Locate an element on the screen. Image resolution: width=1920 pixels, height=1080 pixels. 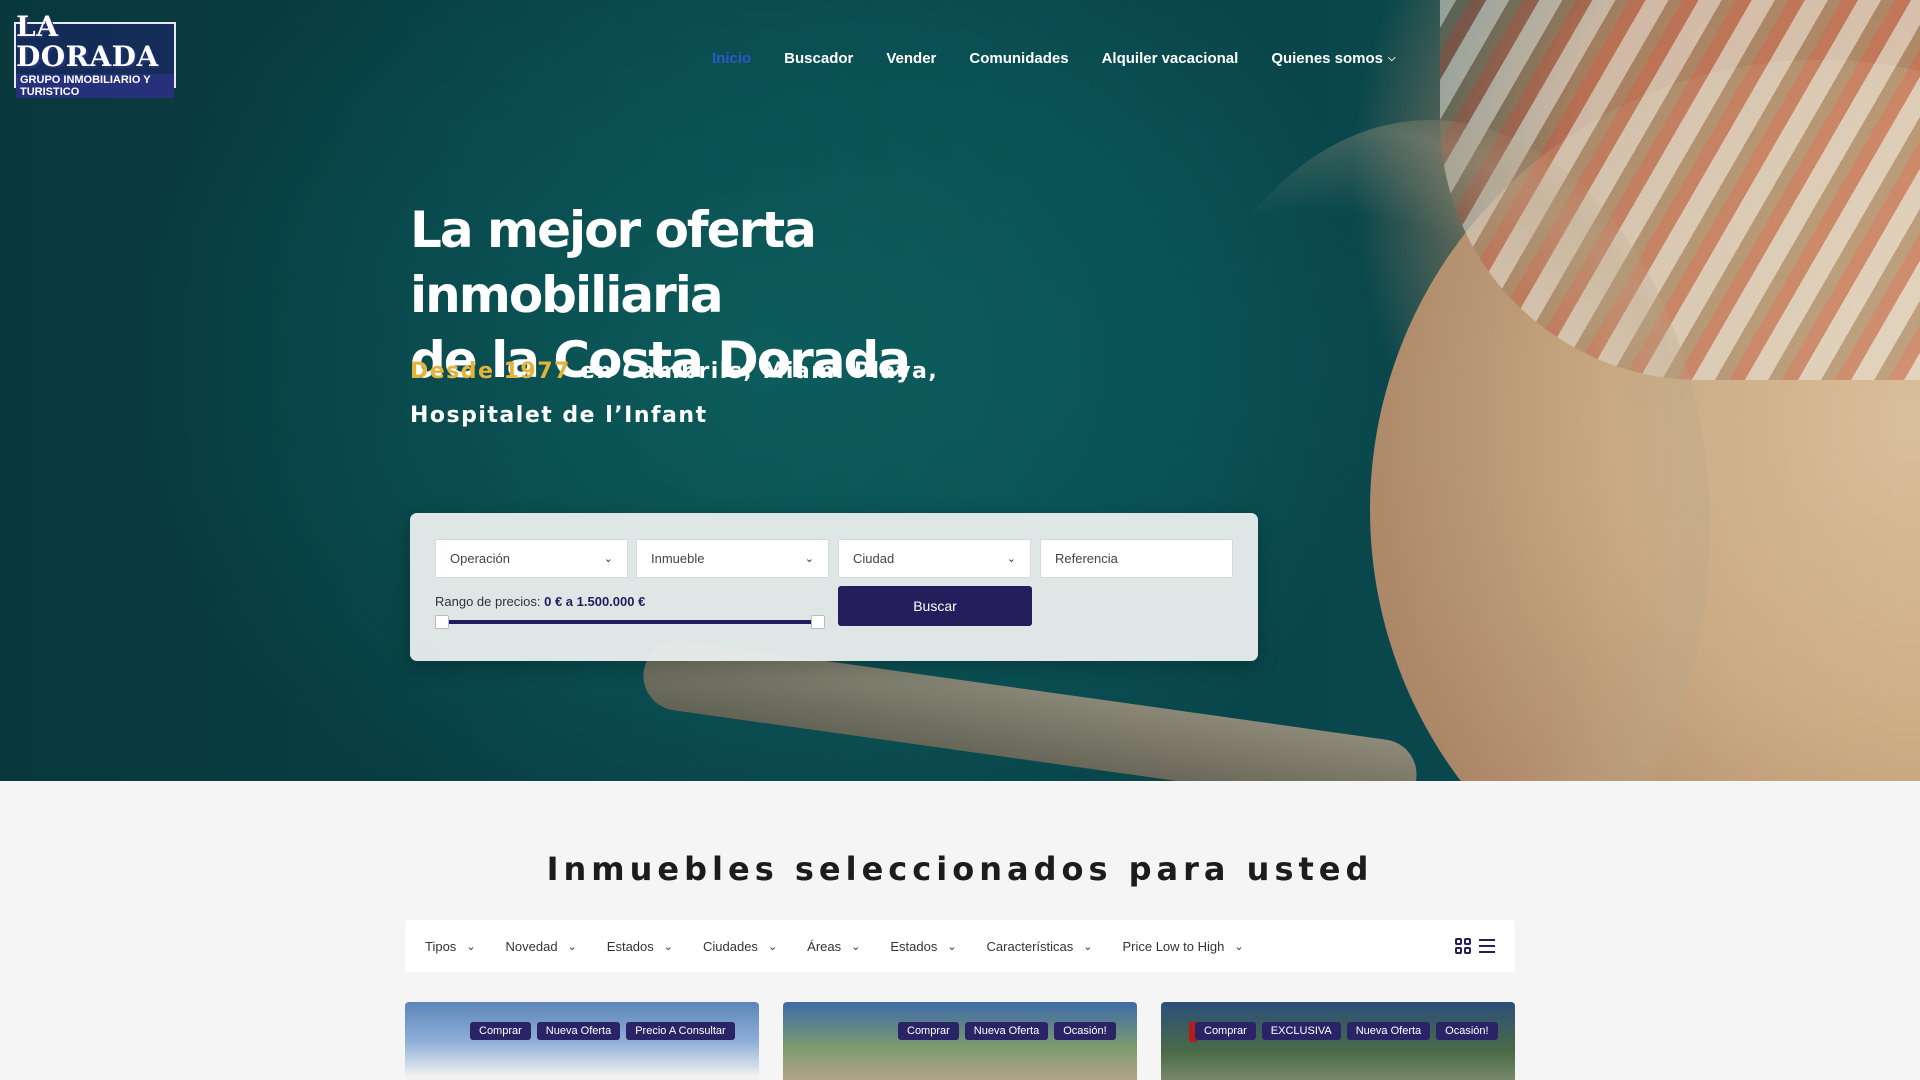
operacion-select-label: Operación is located at coordinates (480, 558).